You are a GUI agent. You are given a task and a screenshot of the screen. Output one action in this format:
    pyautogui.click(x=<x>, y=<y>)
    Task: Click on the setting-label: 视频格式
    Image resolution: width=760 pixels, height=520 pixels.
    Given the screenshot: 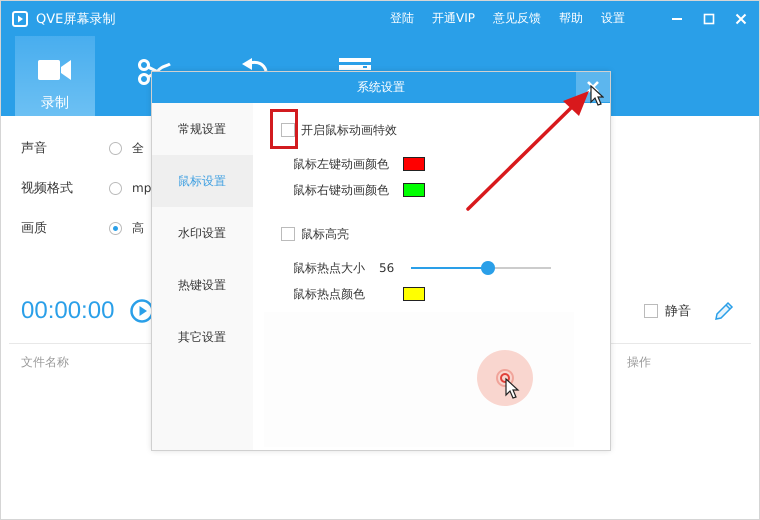 What is the action you would take?
    pyautogui.click(x=47, y=188)
    